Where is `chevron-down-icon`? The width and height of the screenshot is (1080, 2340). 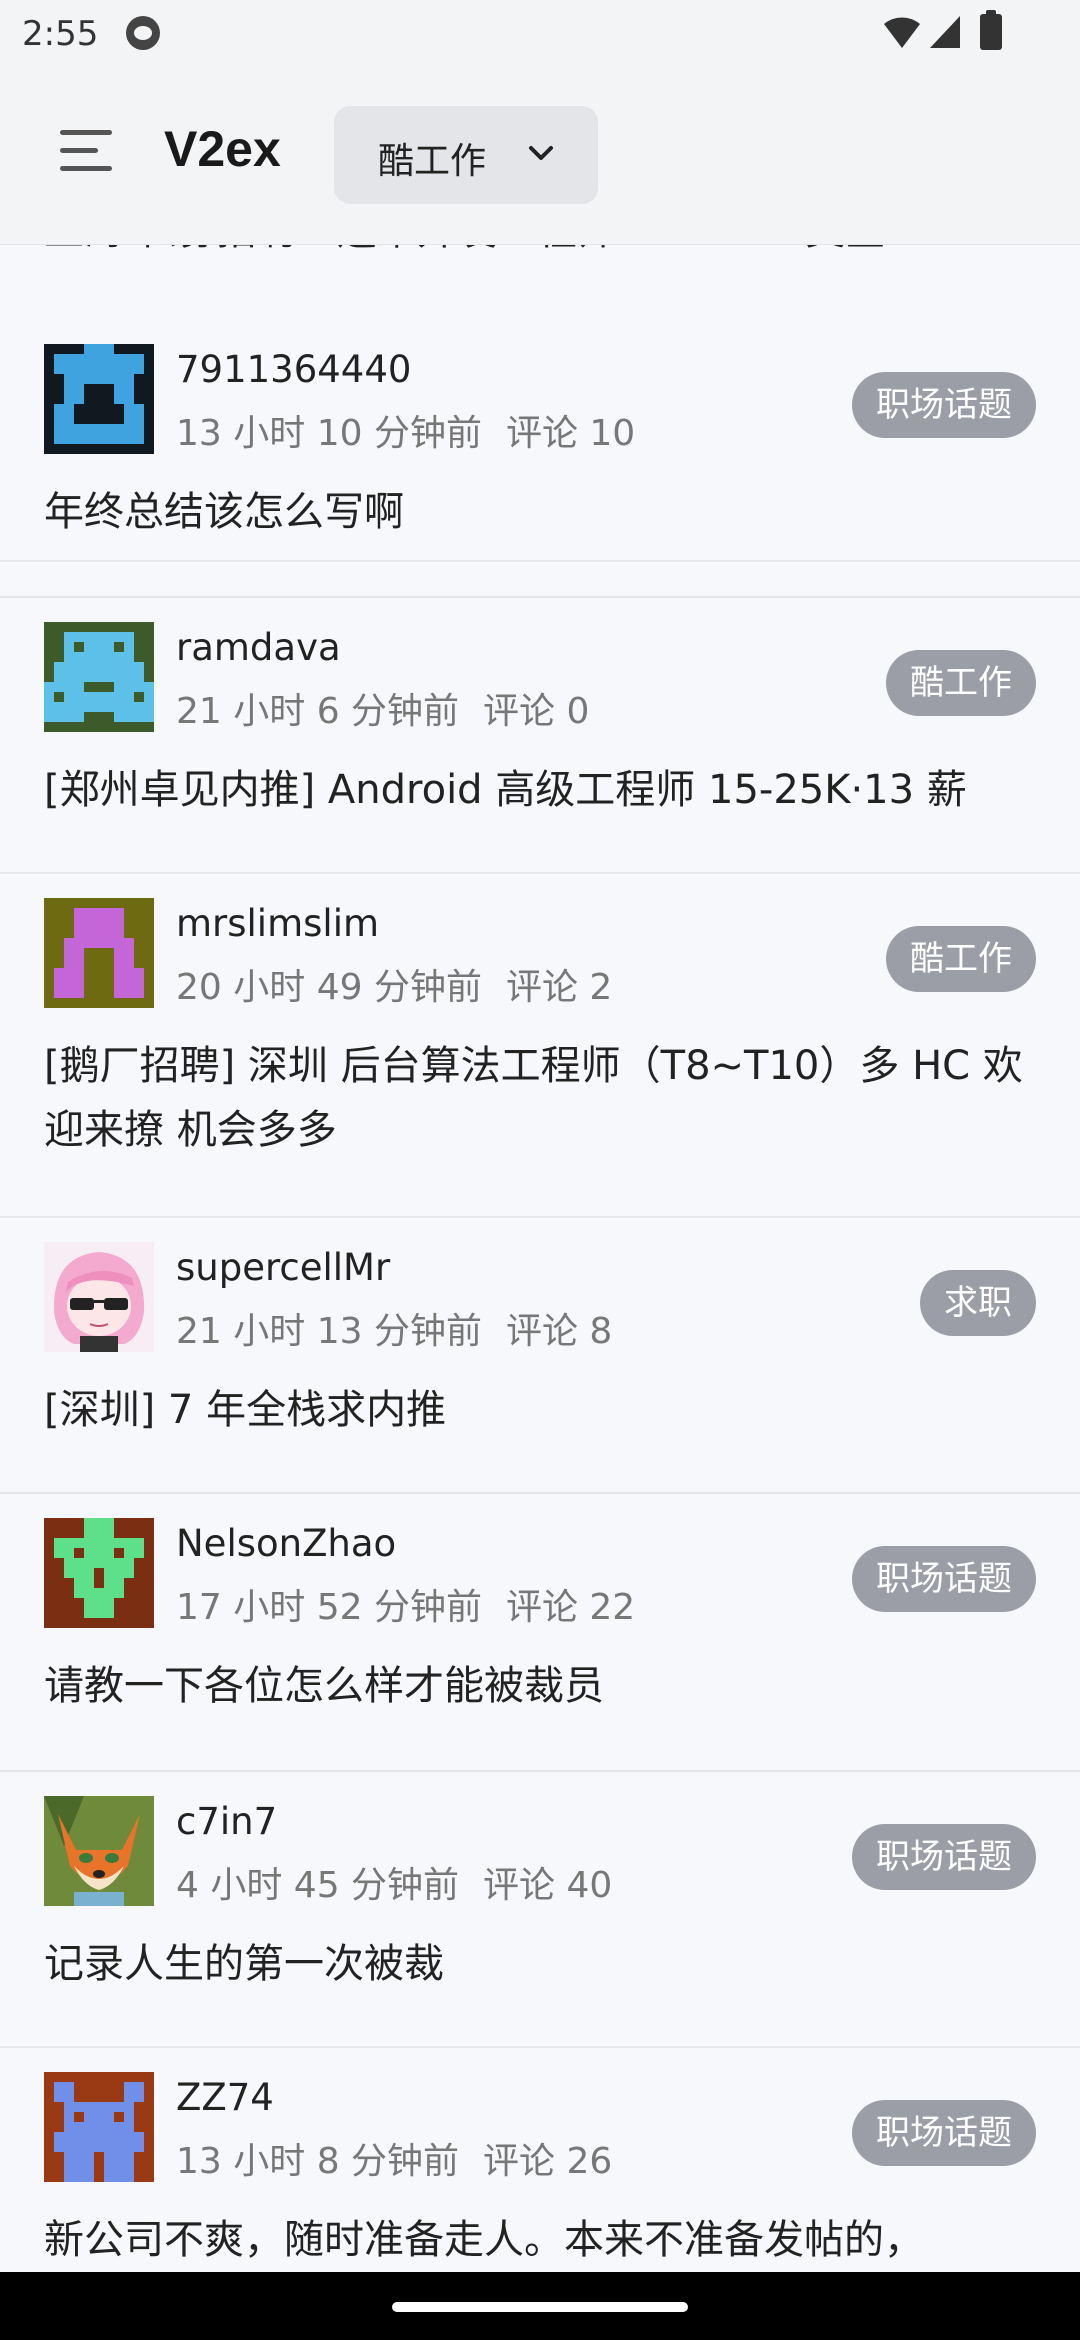 chevron-down-icon is located at coordinates (541, 153).